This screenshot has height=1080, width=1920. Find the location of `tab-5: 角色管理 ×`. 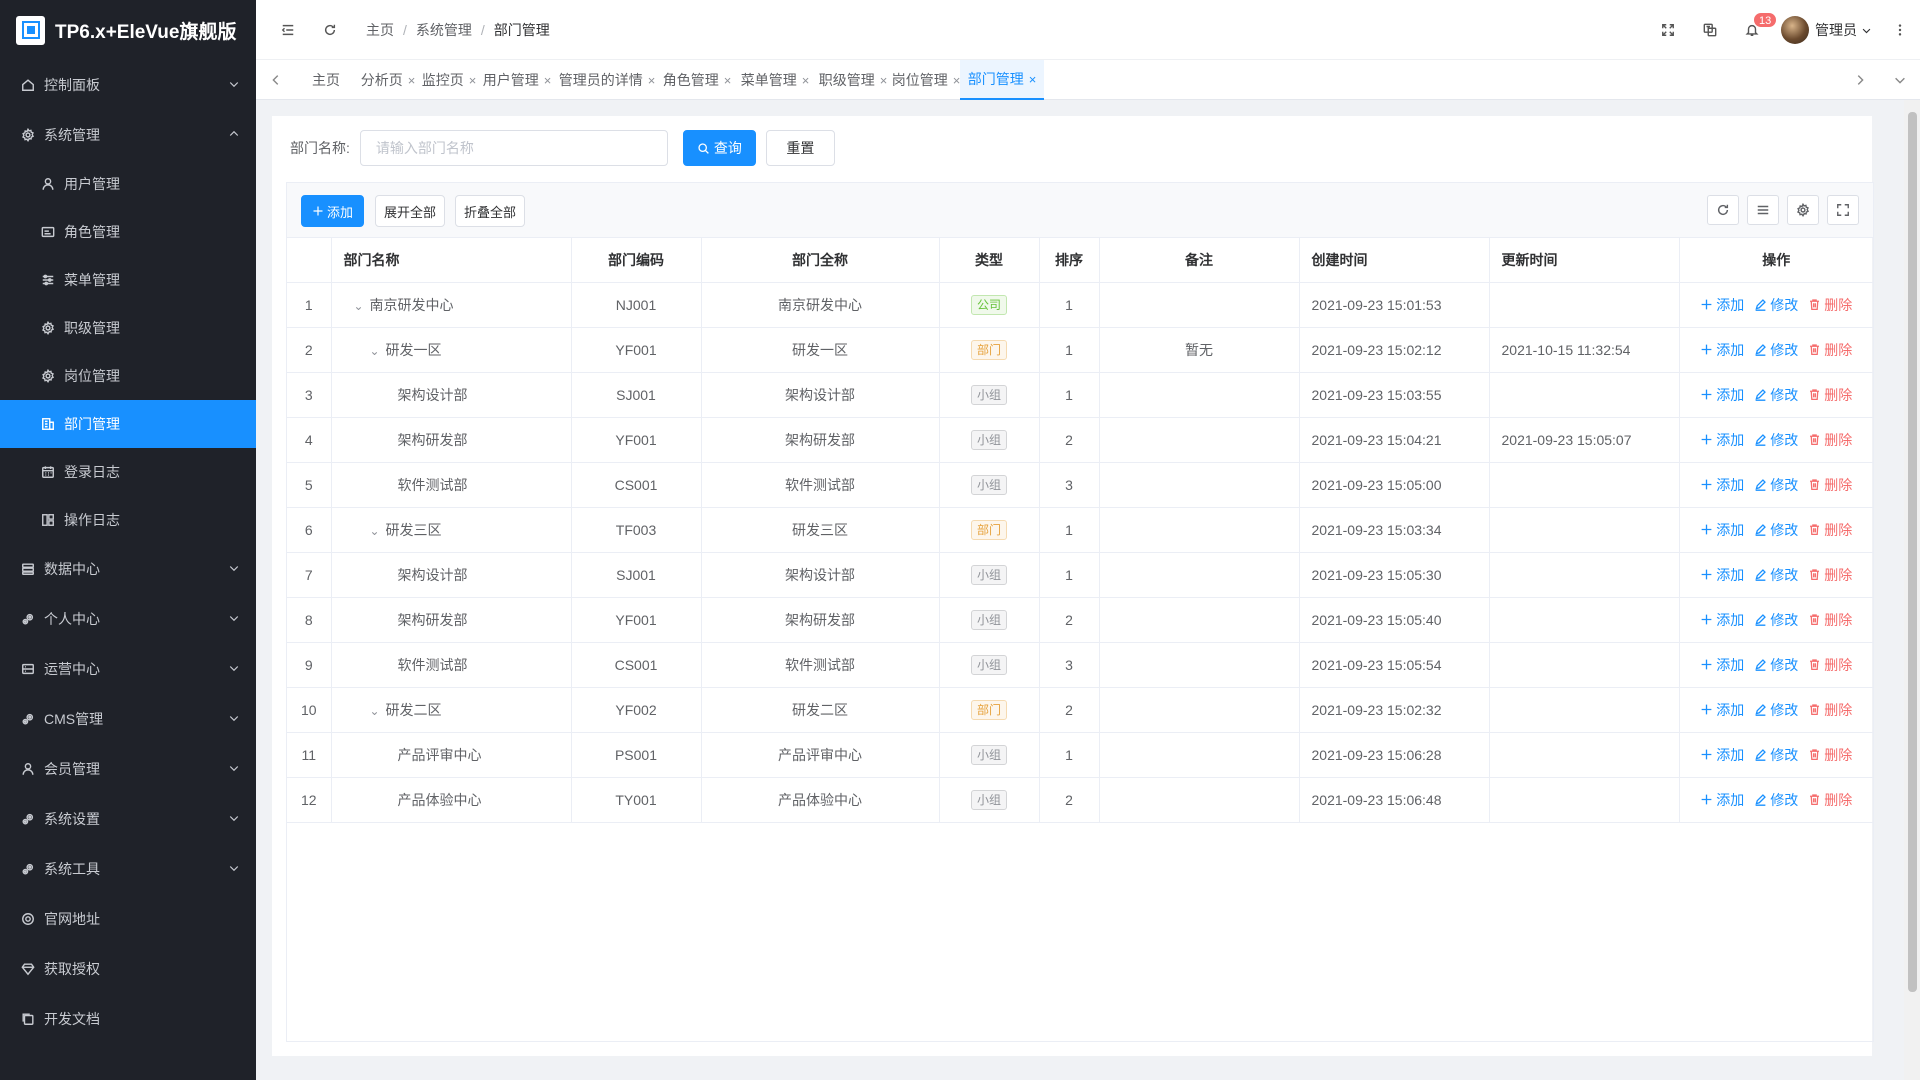

tab-5: 角色管理 × is located at coordinates (697, 80).